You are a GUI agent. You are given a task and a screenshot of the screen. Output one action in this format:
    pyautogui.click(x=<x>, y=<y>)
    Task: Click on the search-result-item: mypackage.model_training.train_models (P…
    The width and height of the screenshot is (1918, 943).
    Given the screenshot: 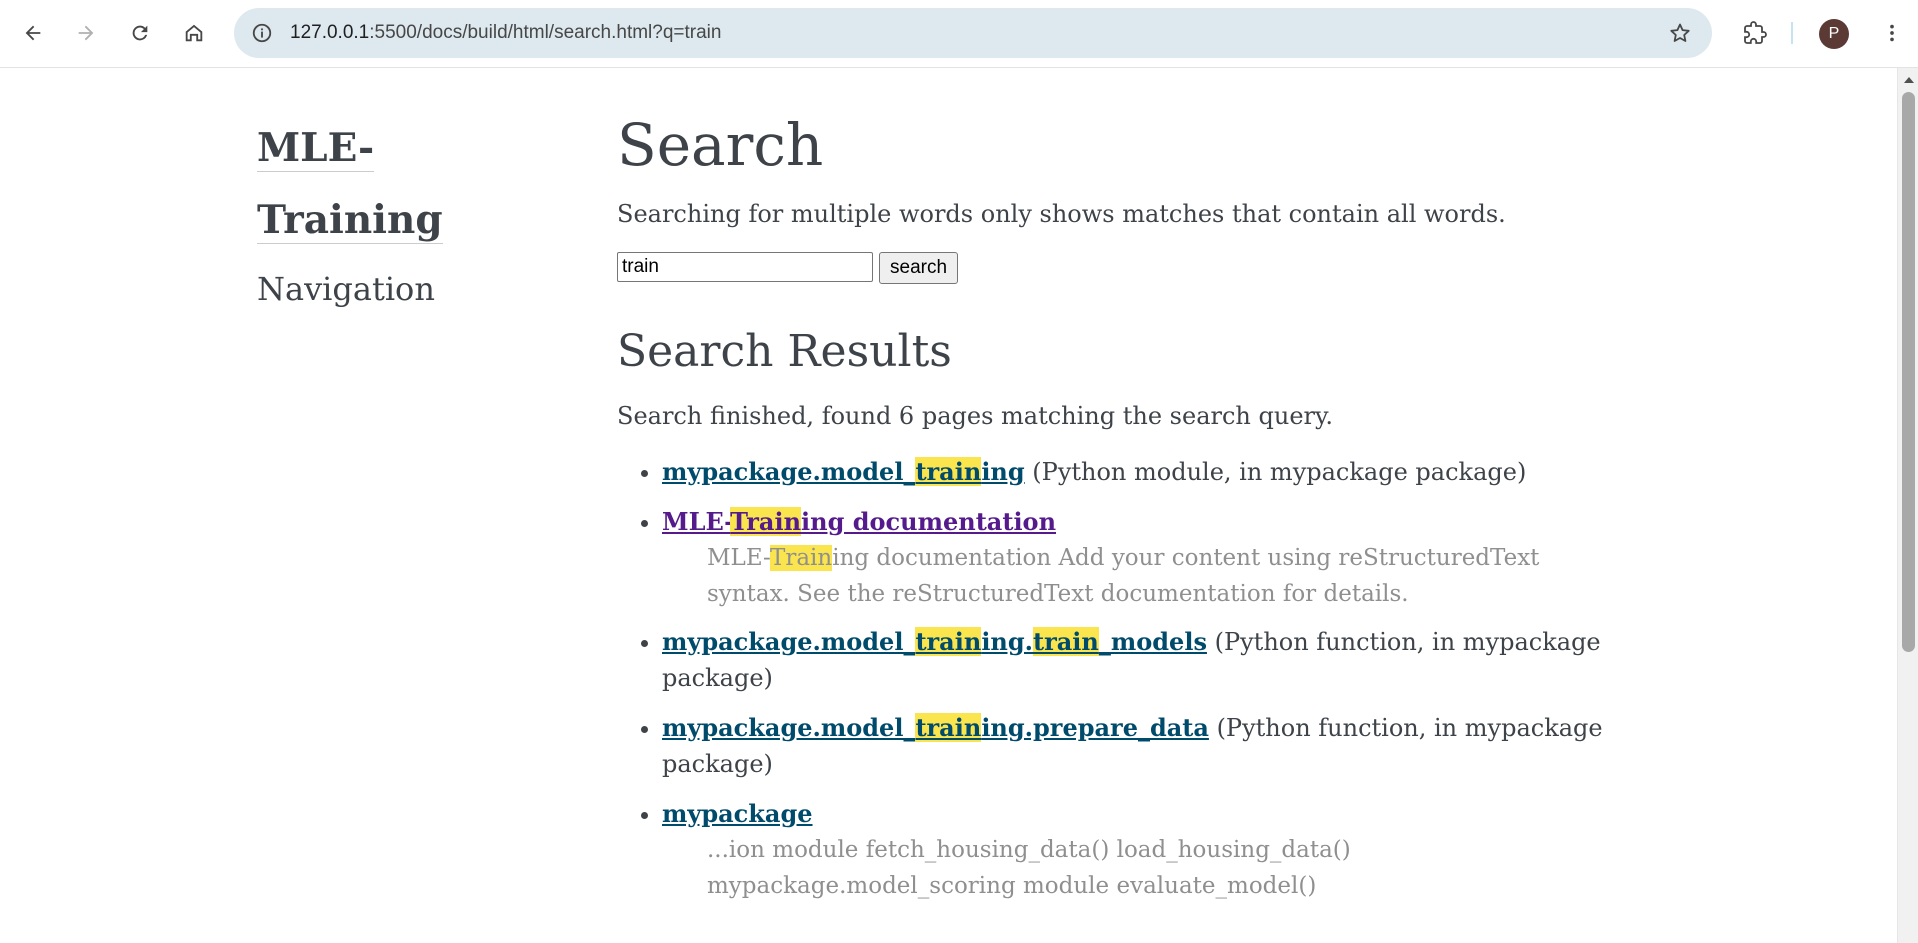 What is the action you would take?
    pyautogui.click(x=1139, y=660)
    